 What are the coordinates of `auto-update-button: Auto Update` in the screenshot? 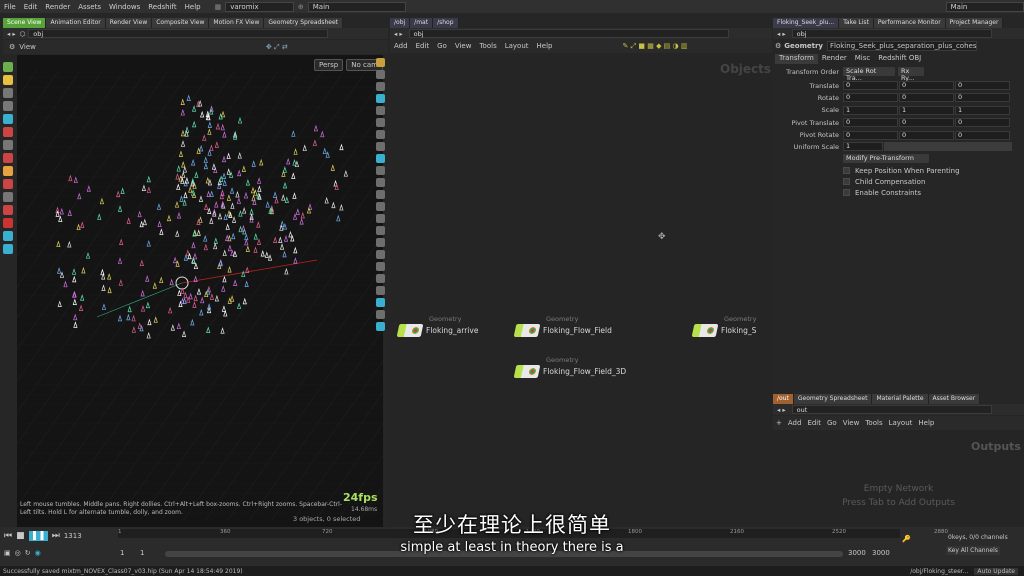 It's located at (996, 571).